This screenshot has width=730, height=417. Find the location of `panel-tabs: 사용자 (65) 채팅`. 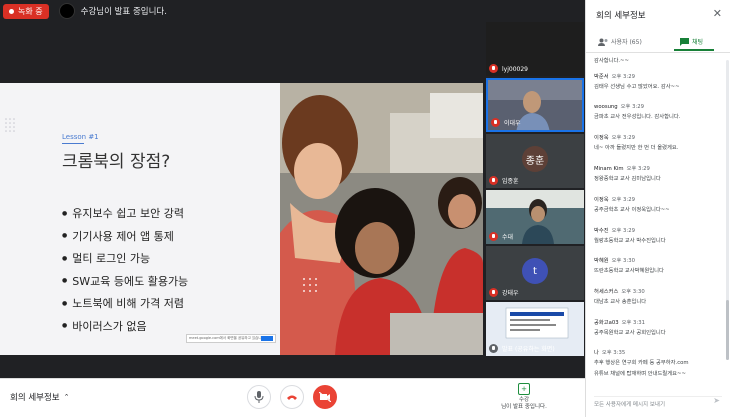

panel-tabs: 사용자 (65) 채팅 is located at coordinates (658, 42).